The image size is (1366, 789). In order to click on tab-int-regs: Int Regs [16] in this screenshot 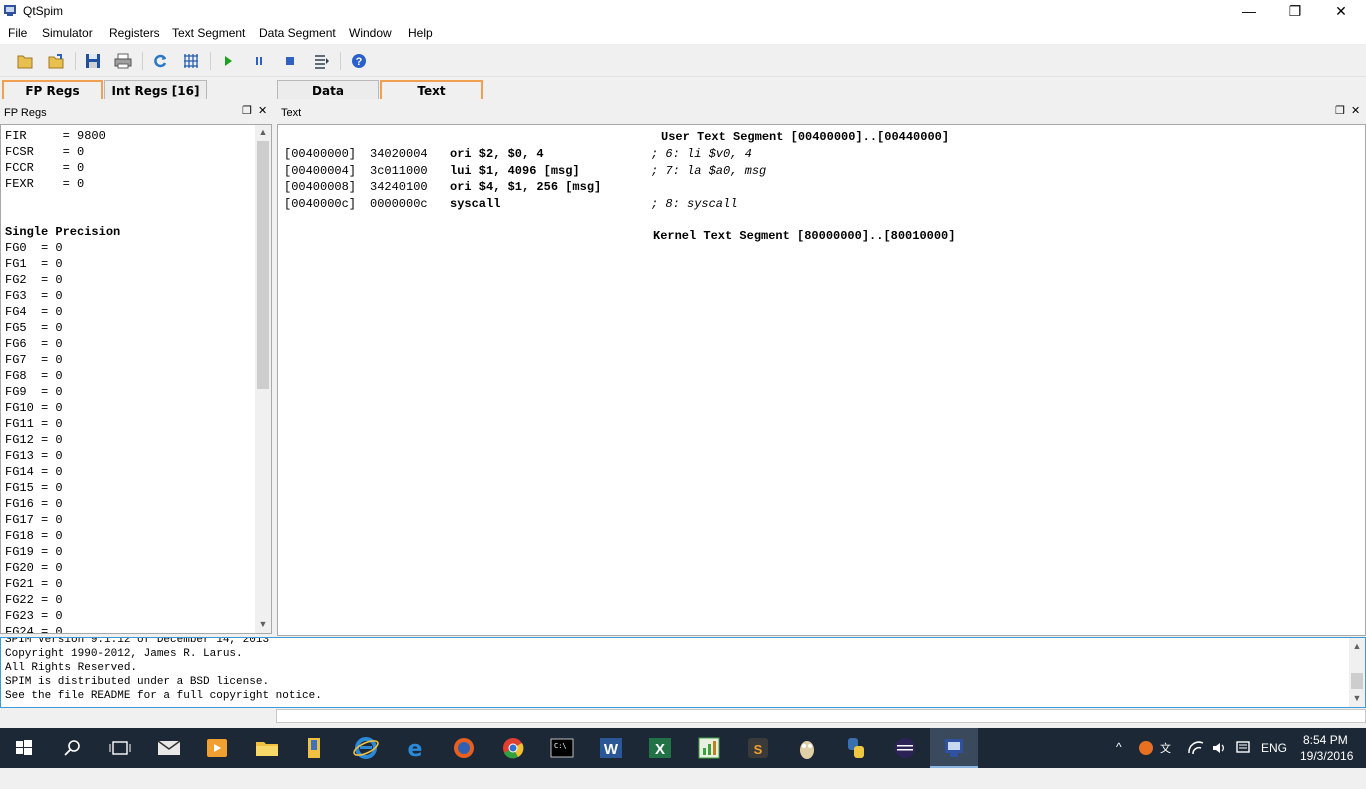, I will do `click(155, 89)`.